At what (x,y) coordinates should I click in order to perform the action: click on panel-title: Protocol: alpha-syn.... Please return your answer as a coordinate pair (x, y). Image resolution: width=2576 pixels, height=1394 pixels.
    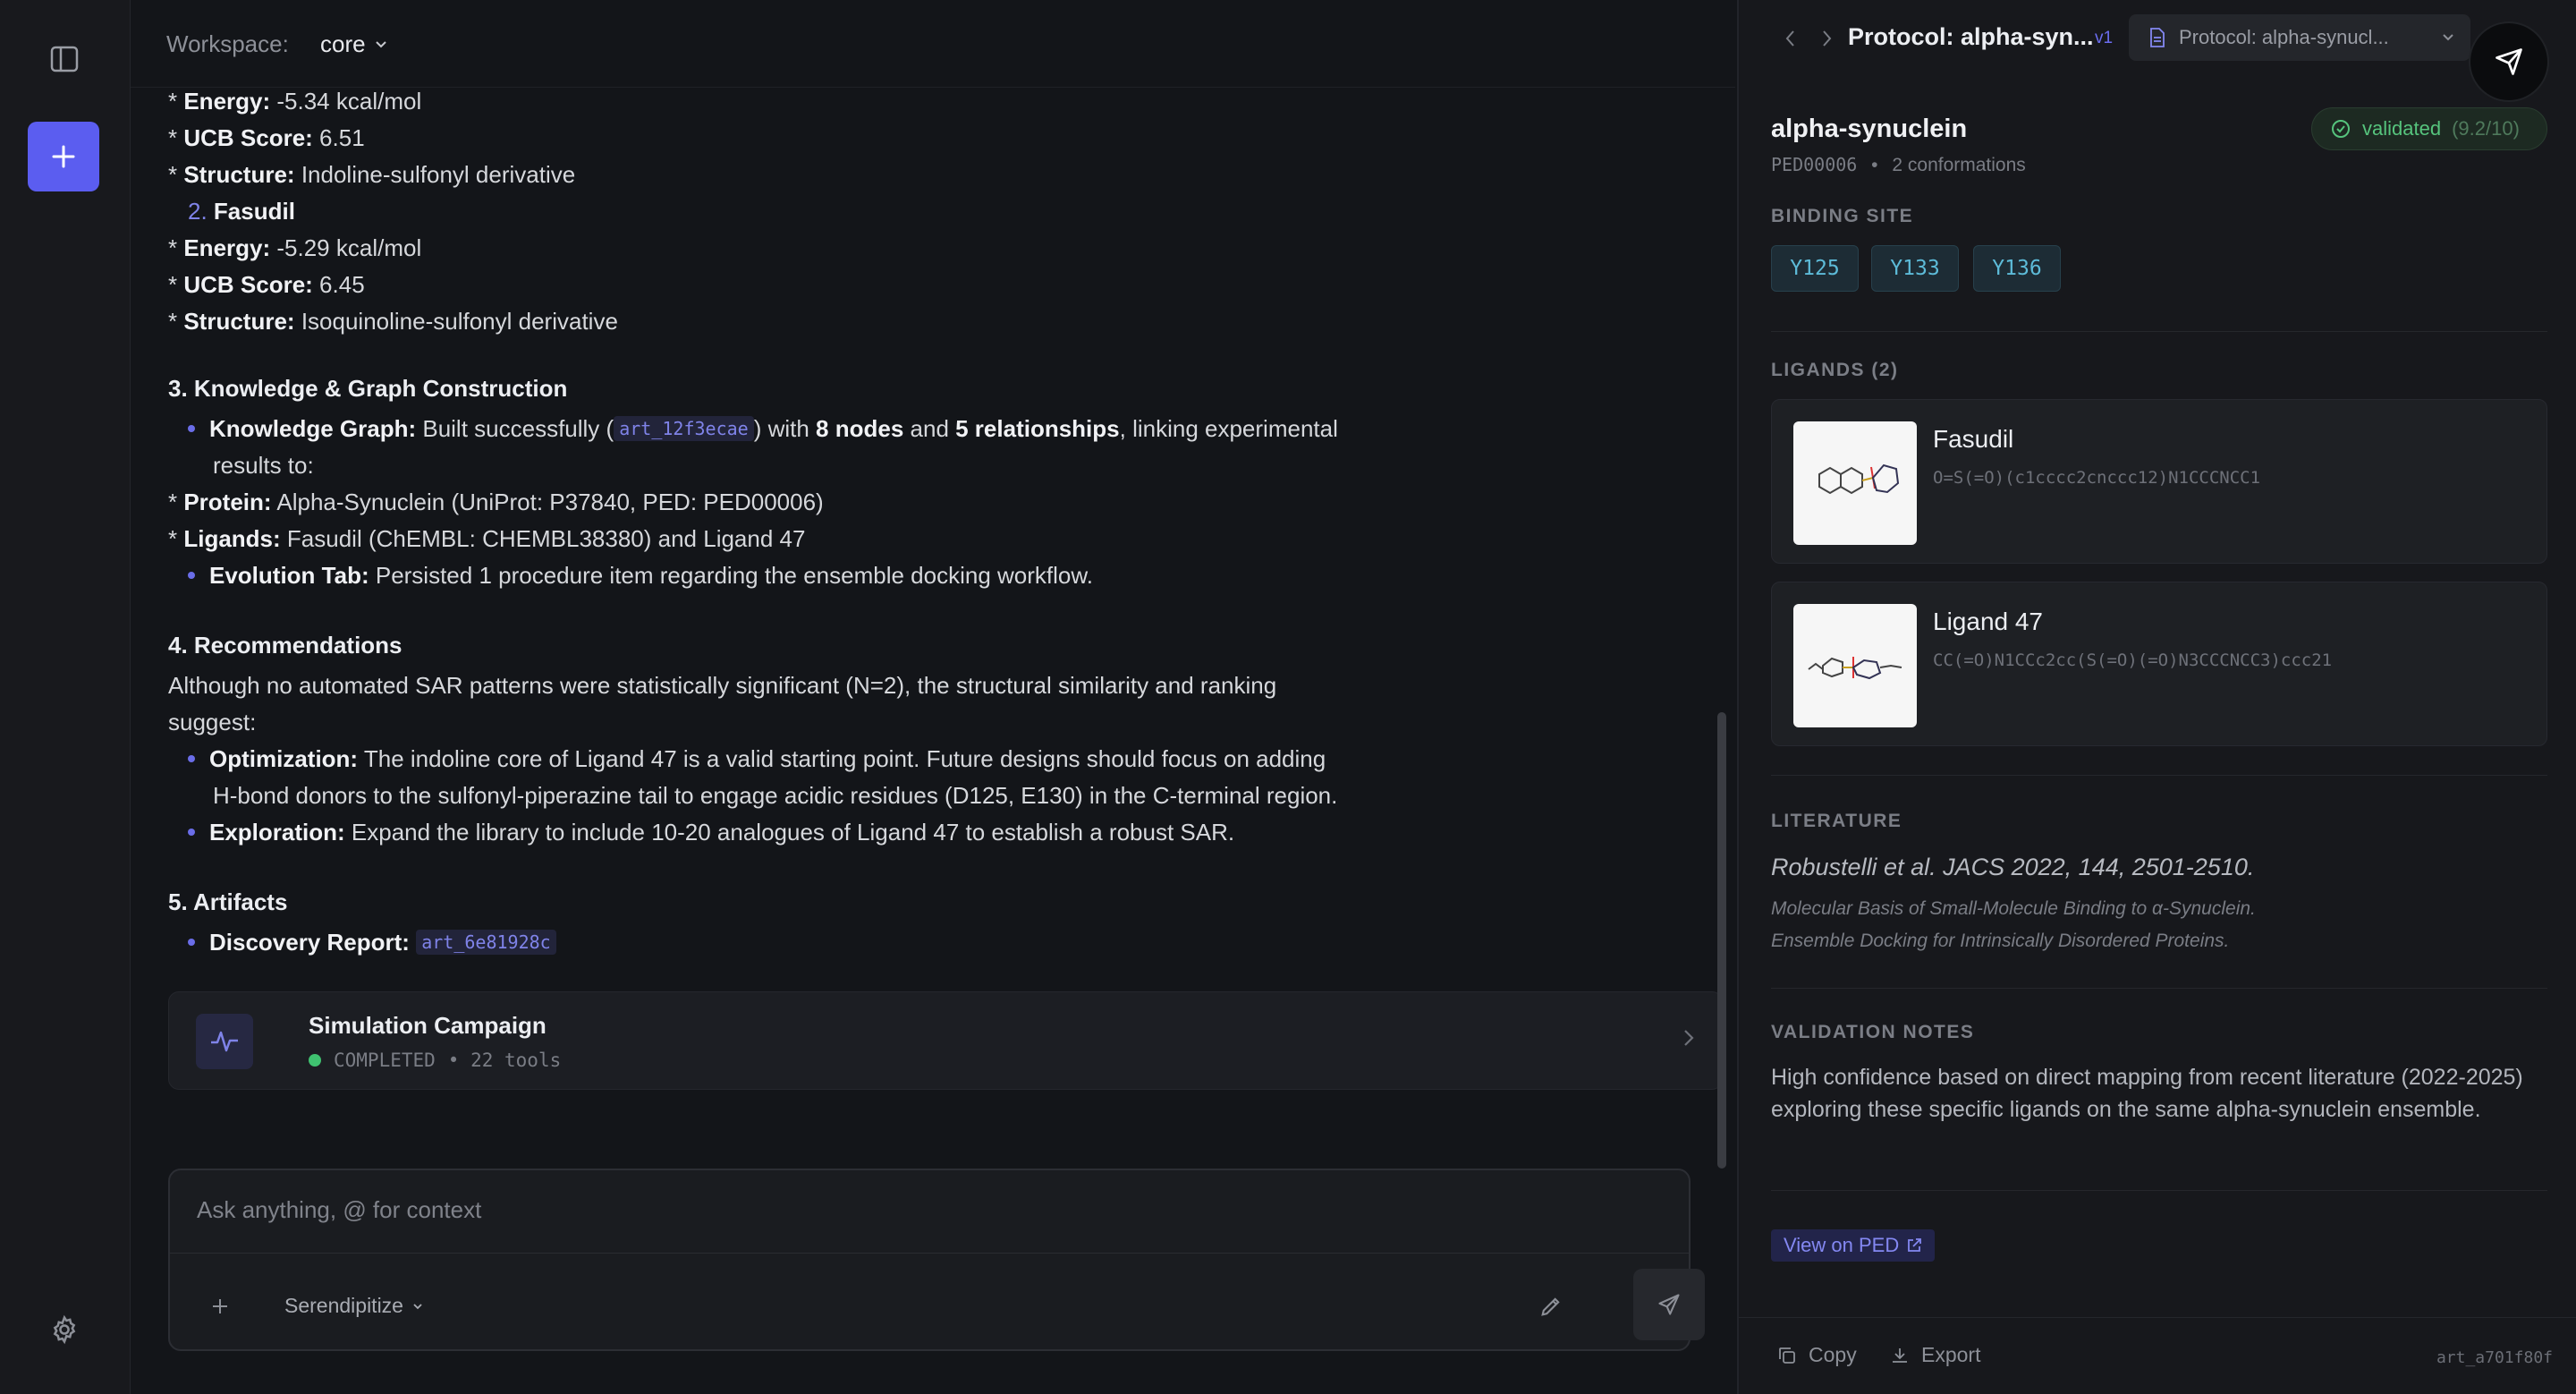
    Looking at the image, I should click on (1971, 36).